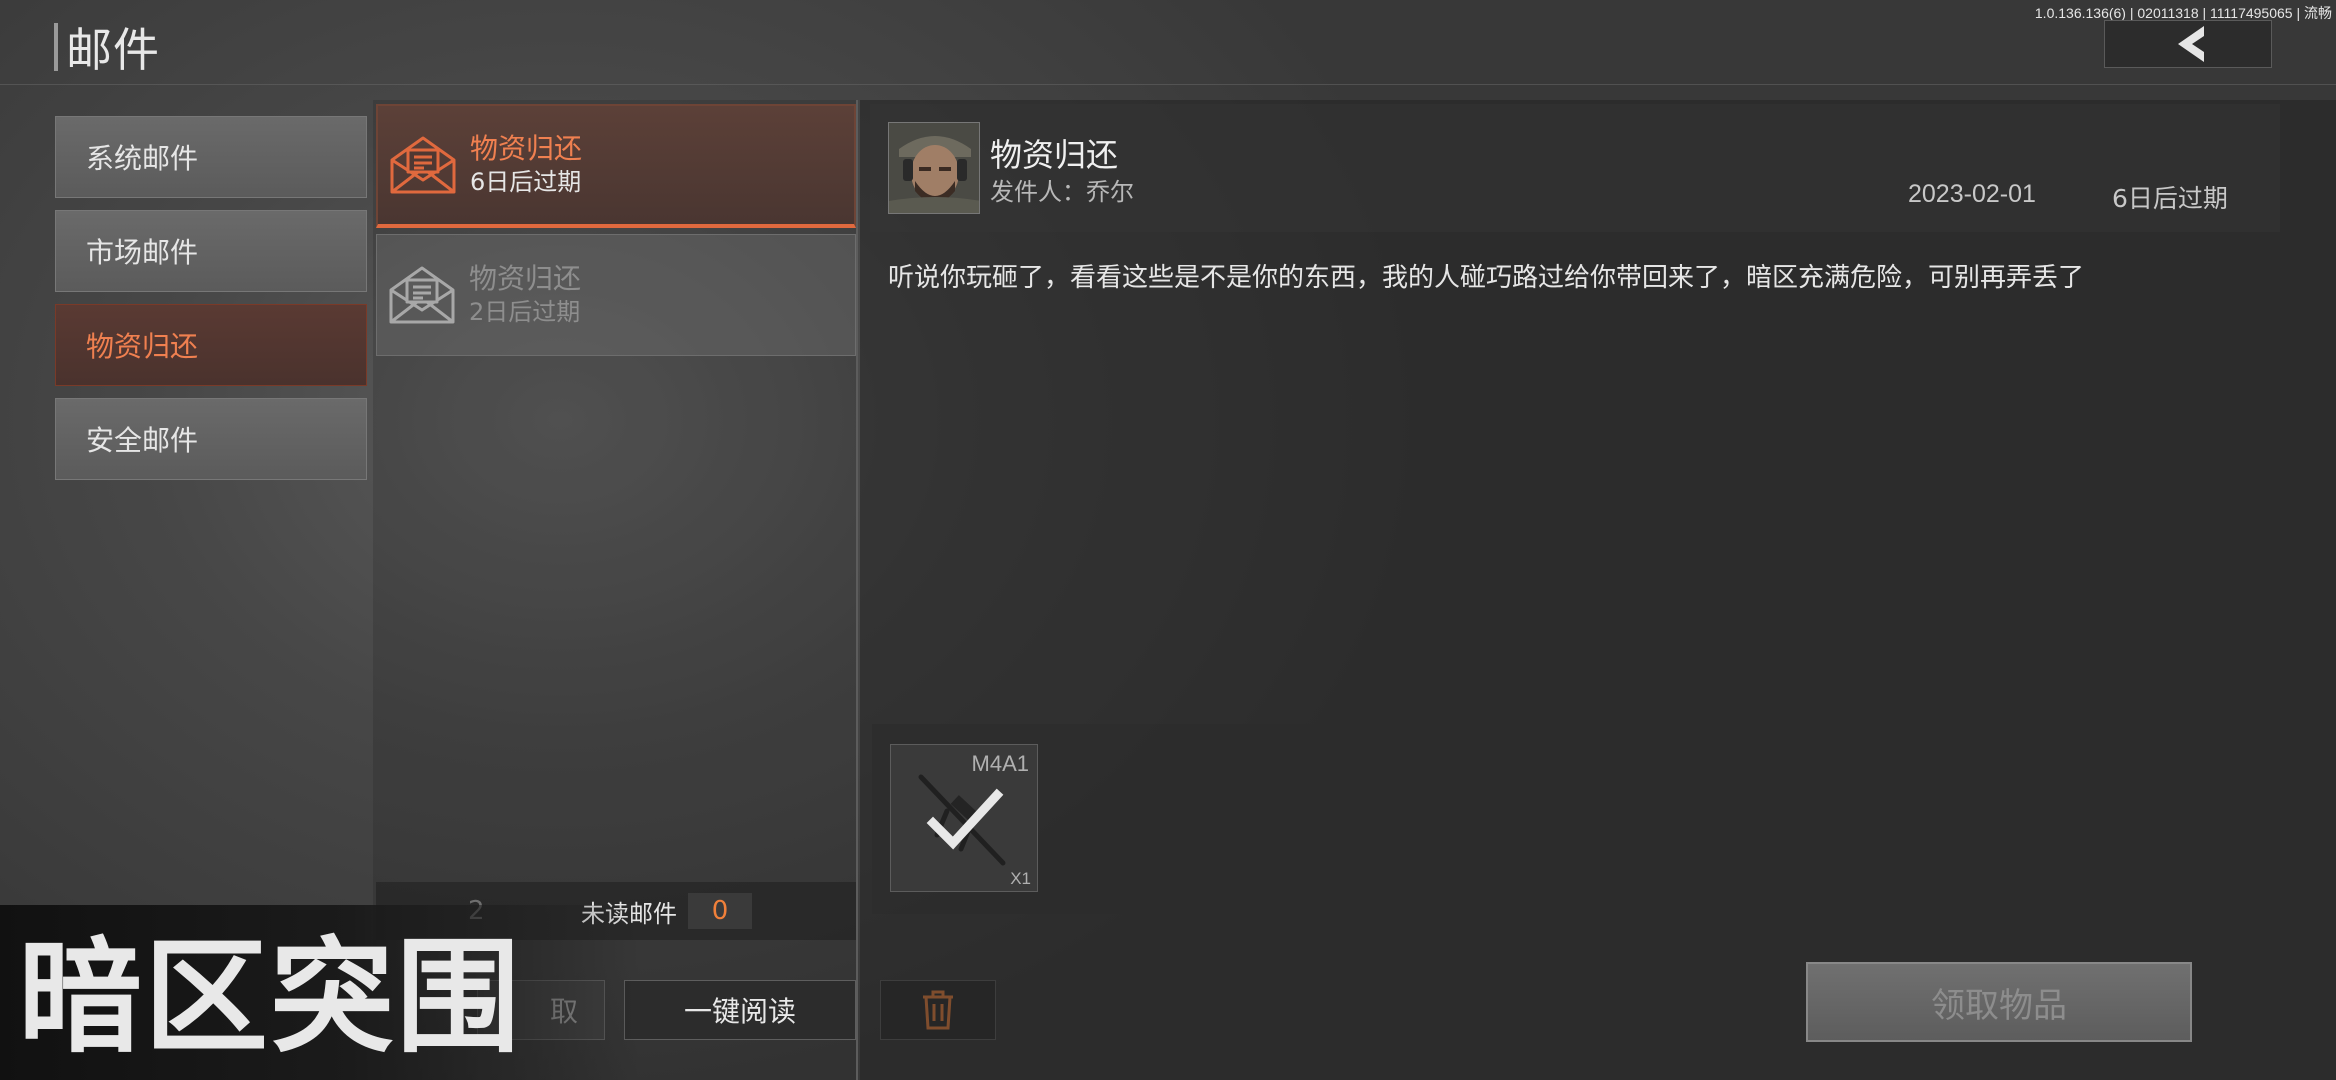 The height and width of the screenshot is (1080, 2336). Describe the element at coordinates (1038, 192) in the screenshot. I see `sender-label: 发件人：` at that location.